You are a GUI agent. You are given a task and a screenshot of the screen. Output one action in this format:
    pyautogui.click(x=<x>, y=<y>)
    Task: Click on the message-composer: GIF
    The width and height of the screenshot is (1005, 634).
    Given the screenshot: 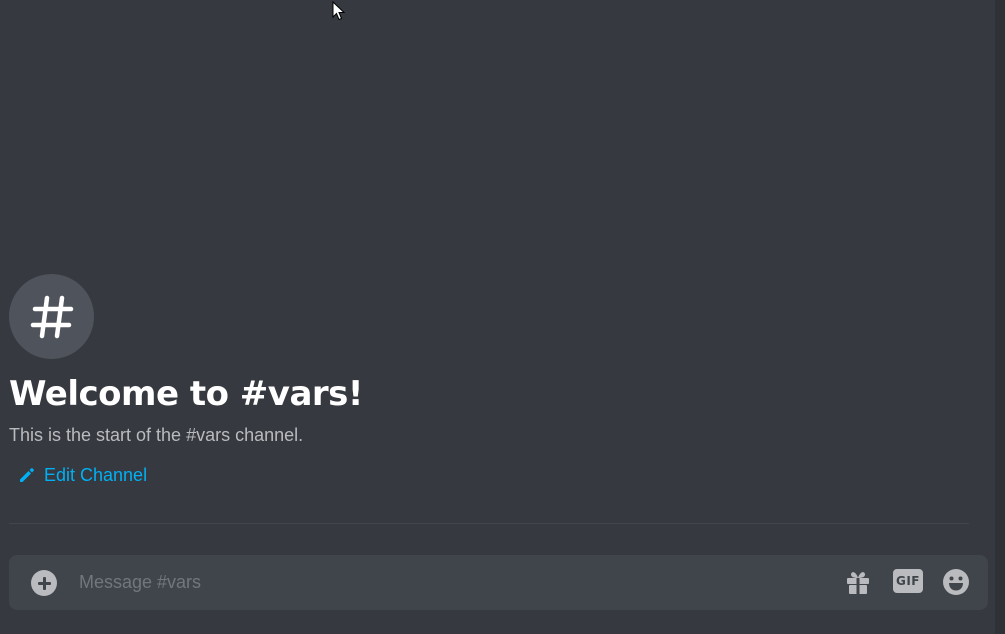 What is the action you would take?
    pyautogui.click(x=498, y=582)
    